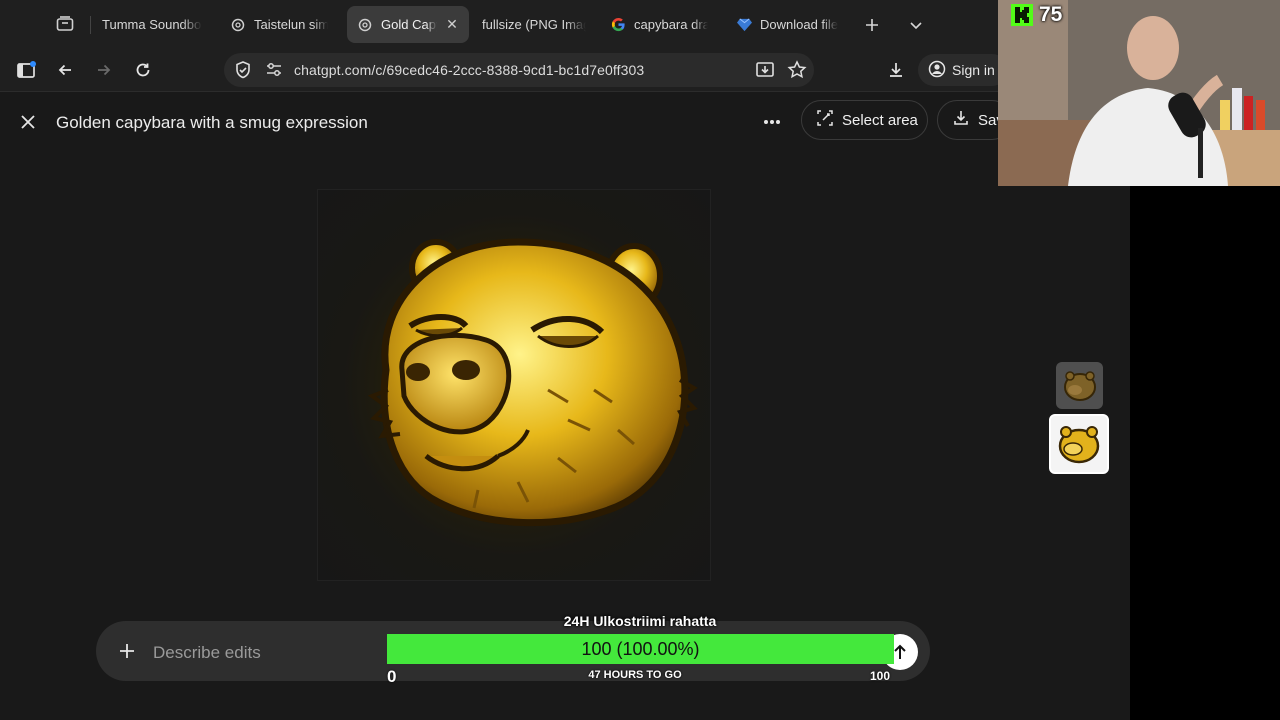 This screenshot has height=720, width=1280. I want to click on tab-download-file: Download file, so click(788, 24).